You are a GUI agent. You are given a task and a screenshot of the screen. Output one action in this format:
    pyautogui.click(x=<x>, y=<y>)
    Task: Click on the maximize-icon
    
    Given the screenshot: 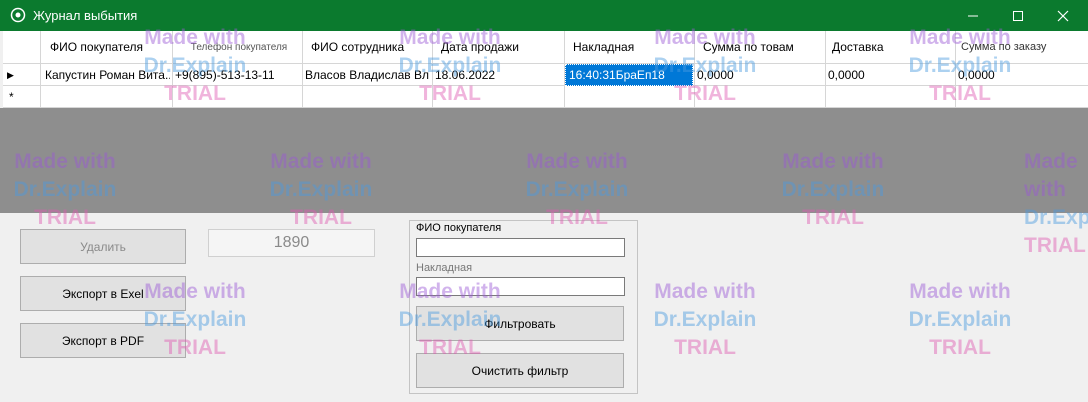 What is the action you would take?
    pyautogui.click(x=1018, y=15)
    